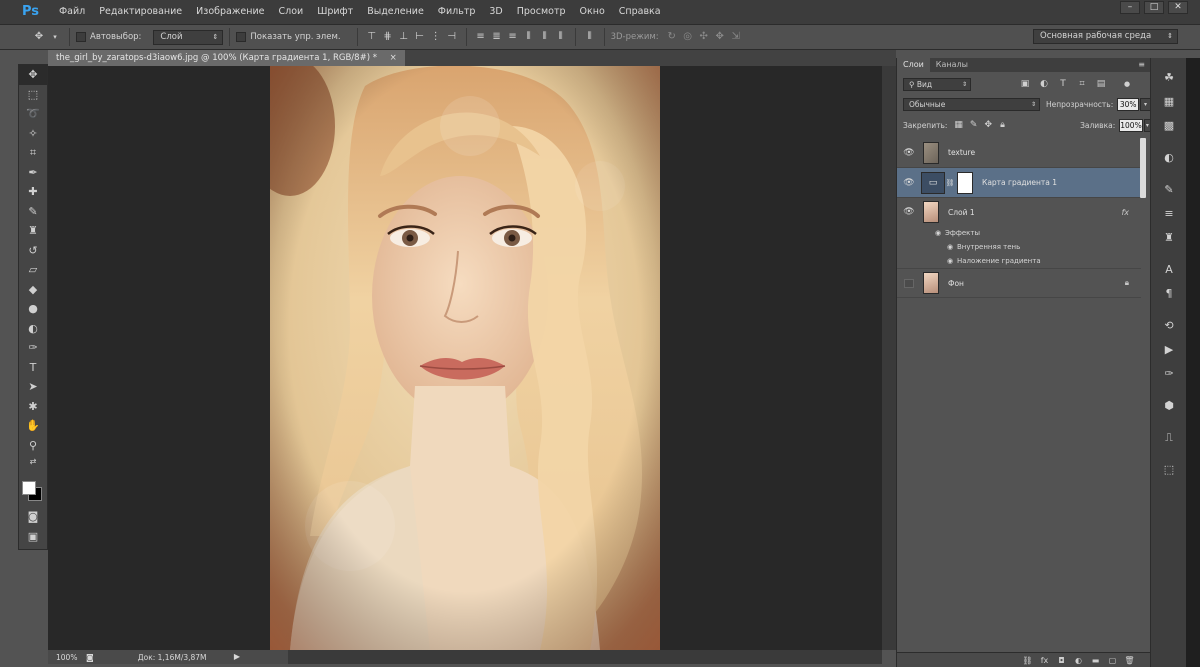  Describe the element at coordinates (958, 125) in the screenshot. I see `lock-transparent-icon: ▦` at that location.